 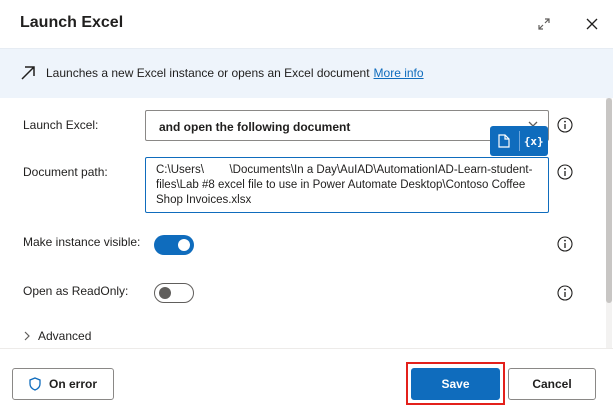 What do you see at coordinates (609, 200) in the screenshot?
I see `scrollbar-thumb` at bounding box center [609, 200].